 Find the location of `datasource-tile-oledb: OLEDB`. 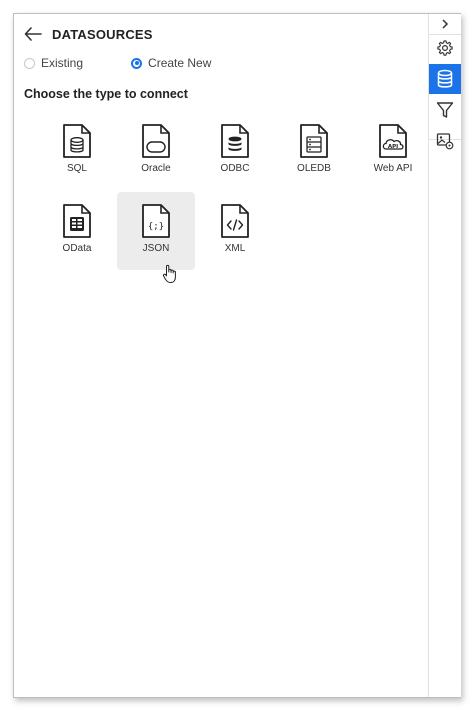

datasource-tile-oledb: OLEDB is located at coordinates (314, 151).